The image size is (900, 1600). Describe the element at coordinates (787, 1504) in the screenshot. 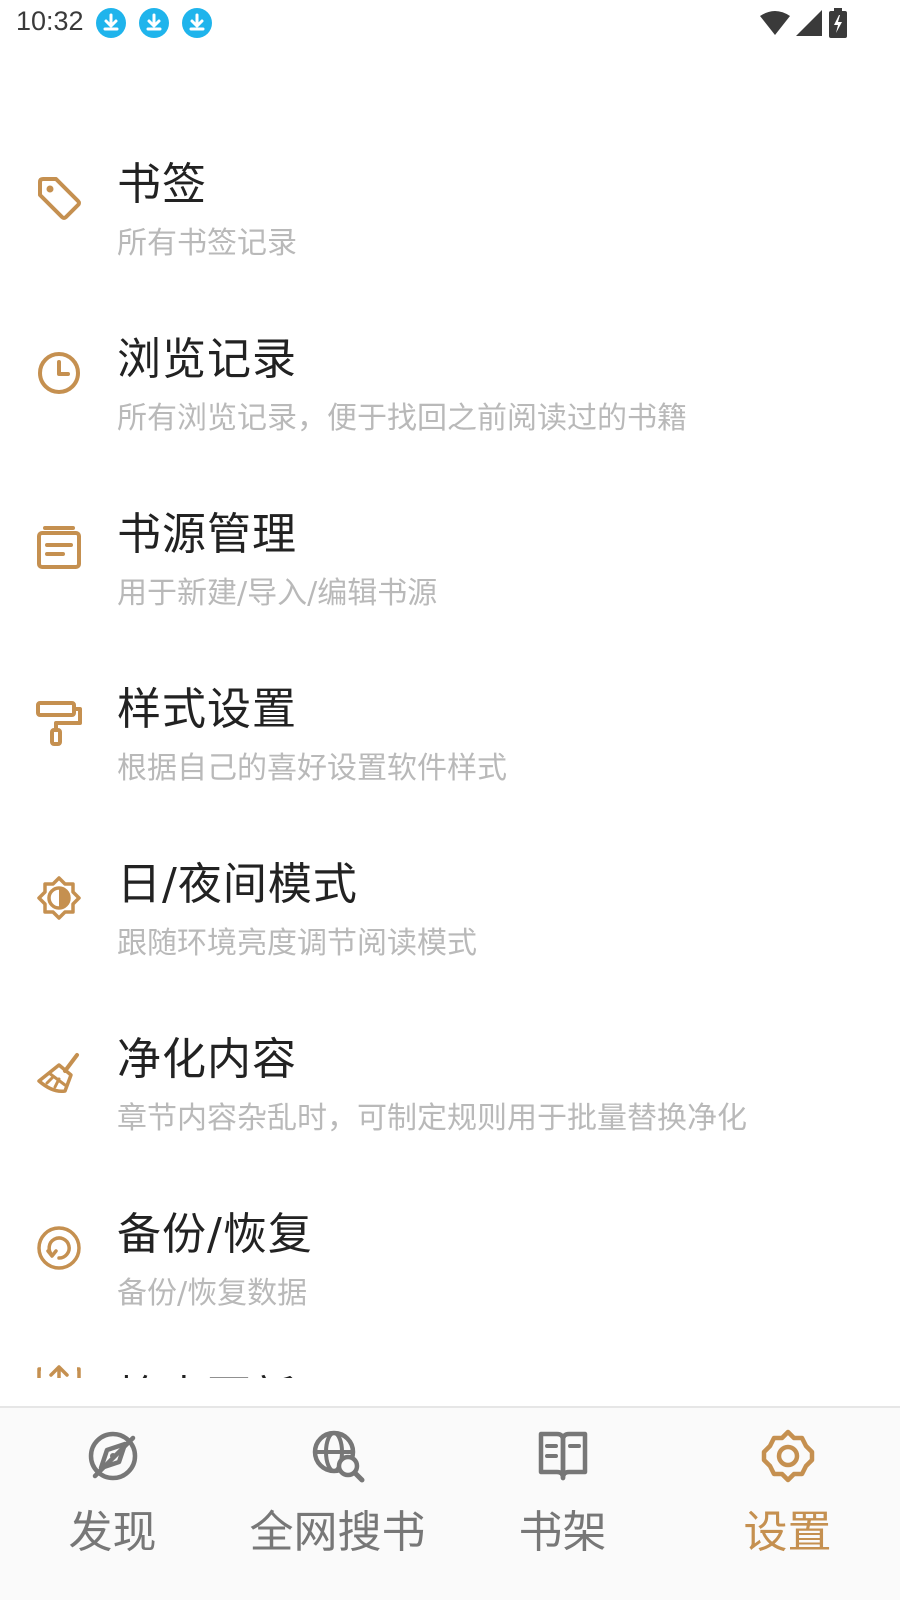

I see `nav-settings: 设置` at that location.